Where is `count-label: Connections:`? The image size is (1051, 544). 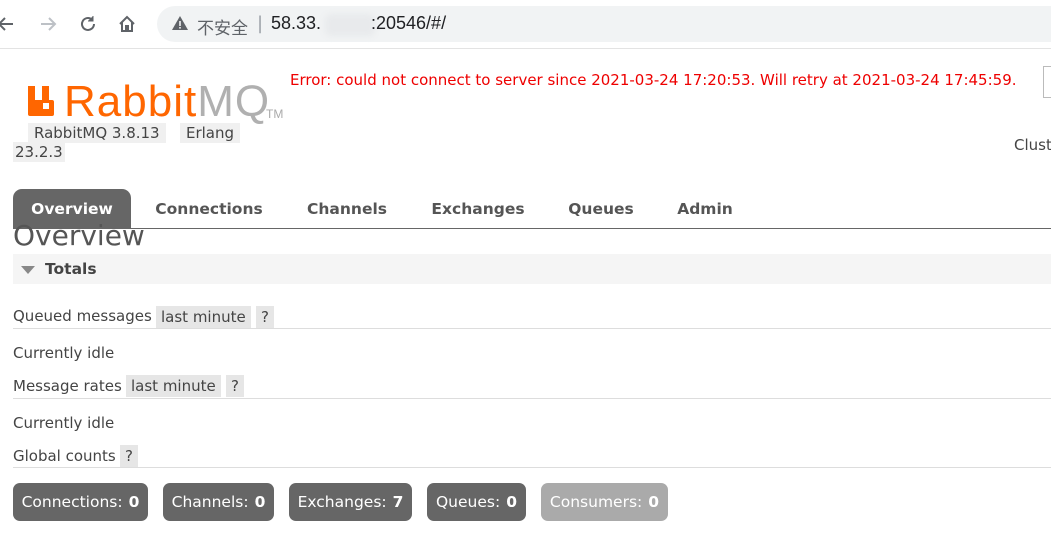
count-label: Connections: is located at coordinates (72, 502).